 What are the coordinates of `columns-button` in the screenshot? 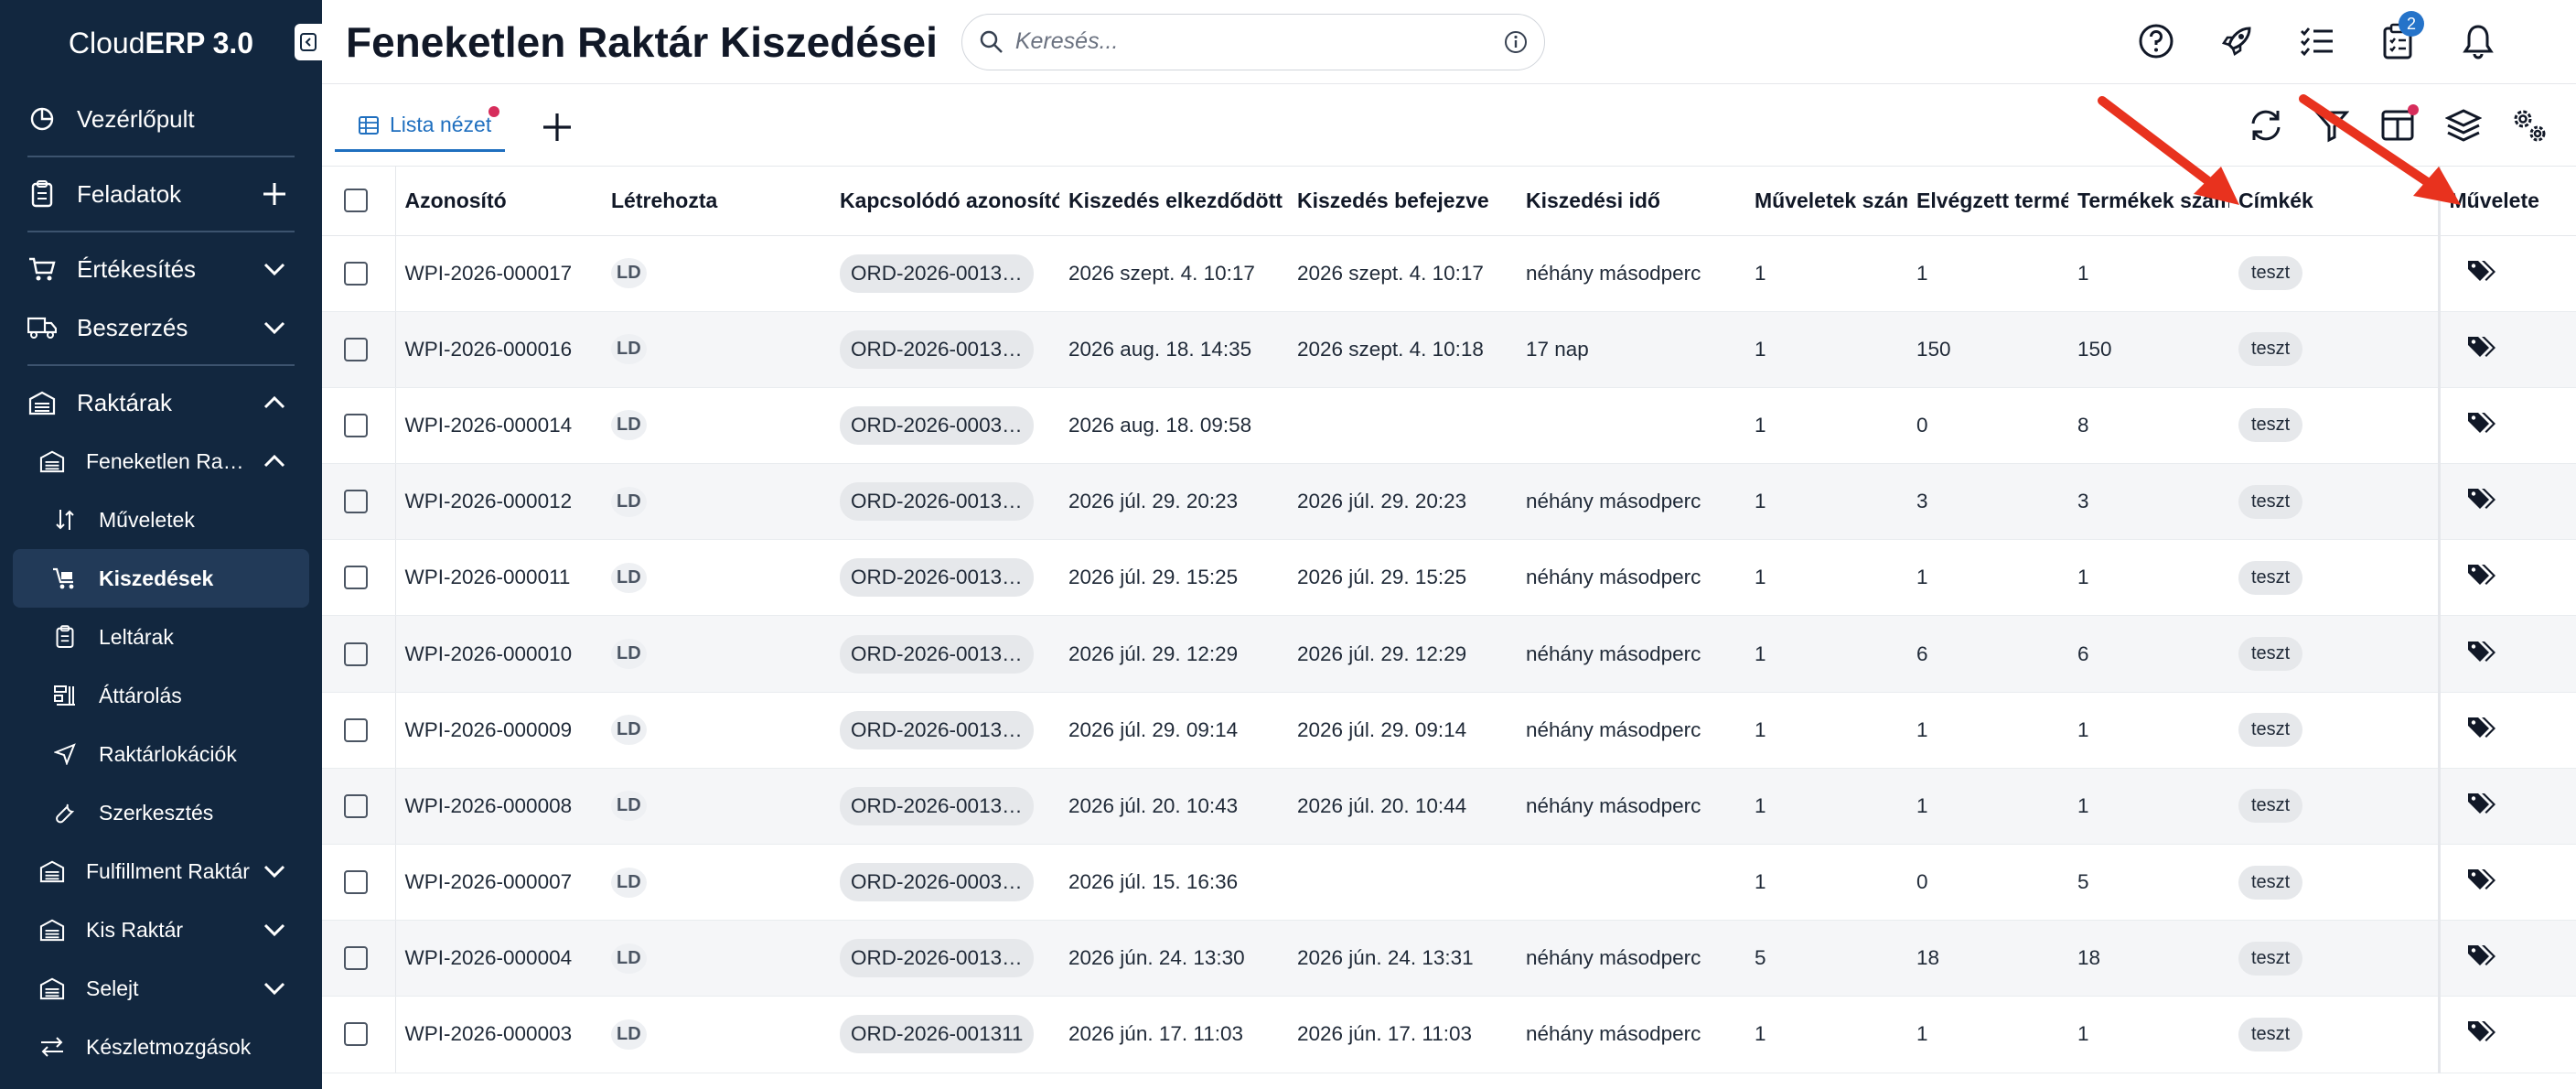 It's located at (2397, 125).